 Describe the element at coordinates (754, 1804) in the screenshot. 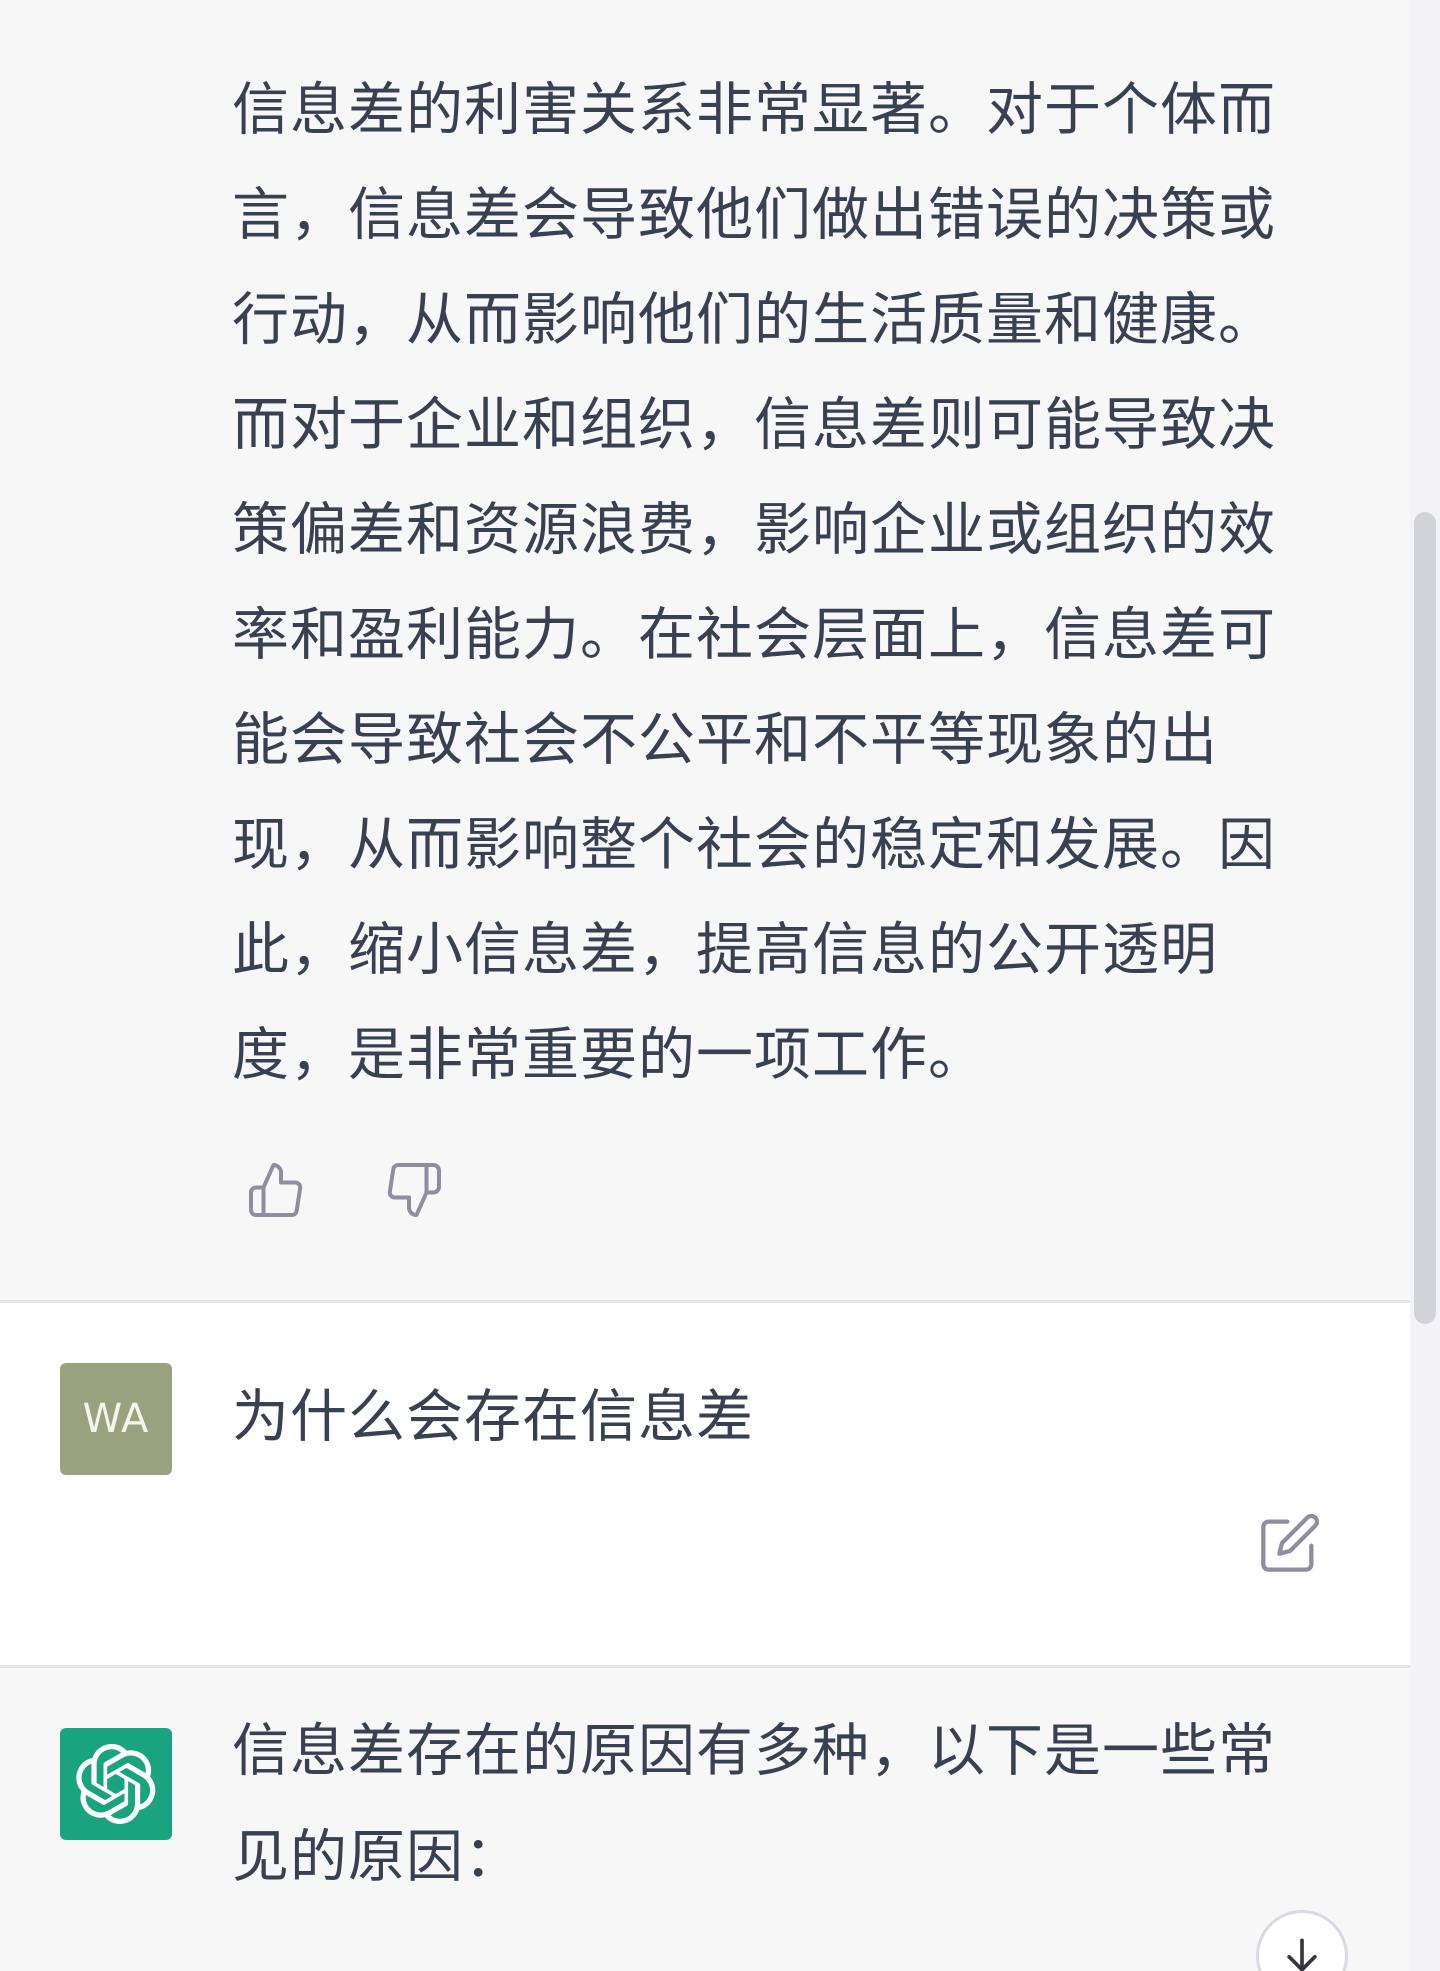

I see `assistant-message-text: 信息差存在的原因有多种，以下是一些常 见的原因：` at that location.